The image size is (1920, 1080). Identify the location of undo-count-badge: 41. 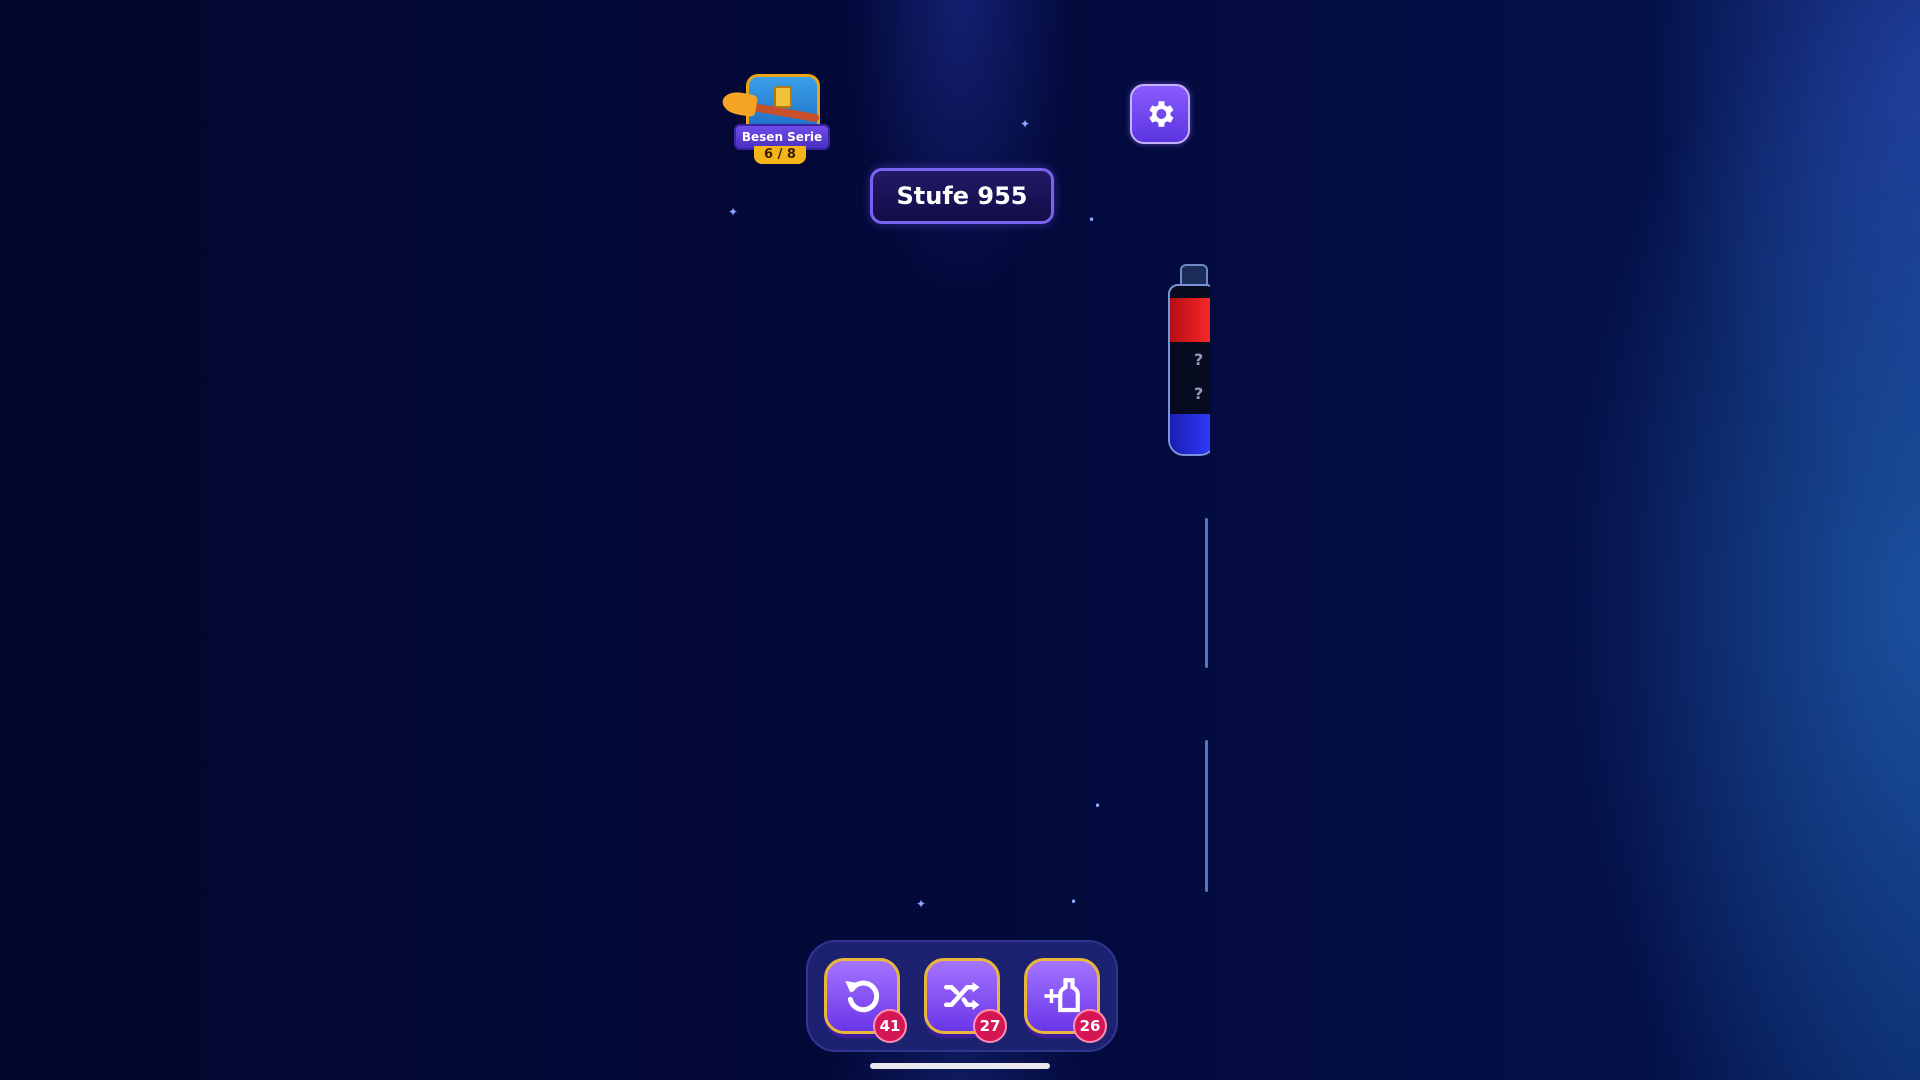
(890, 1026).